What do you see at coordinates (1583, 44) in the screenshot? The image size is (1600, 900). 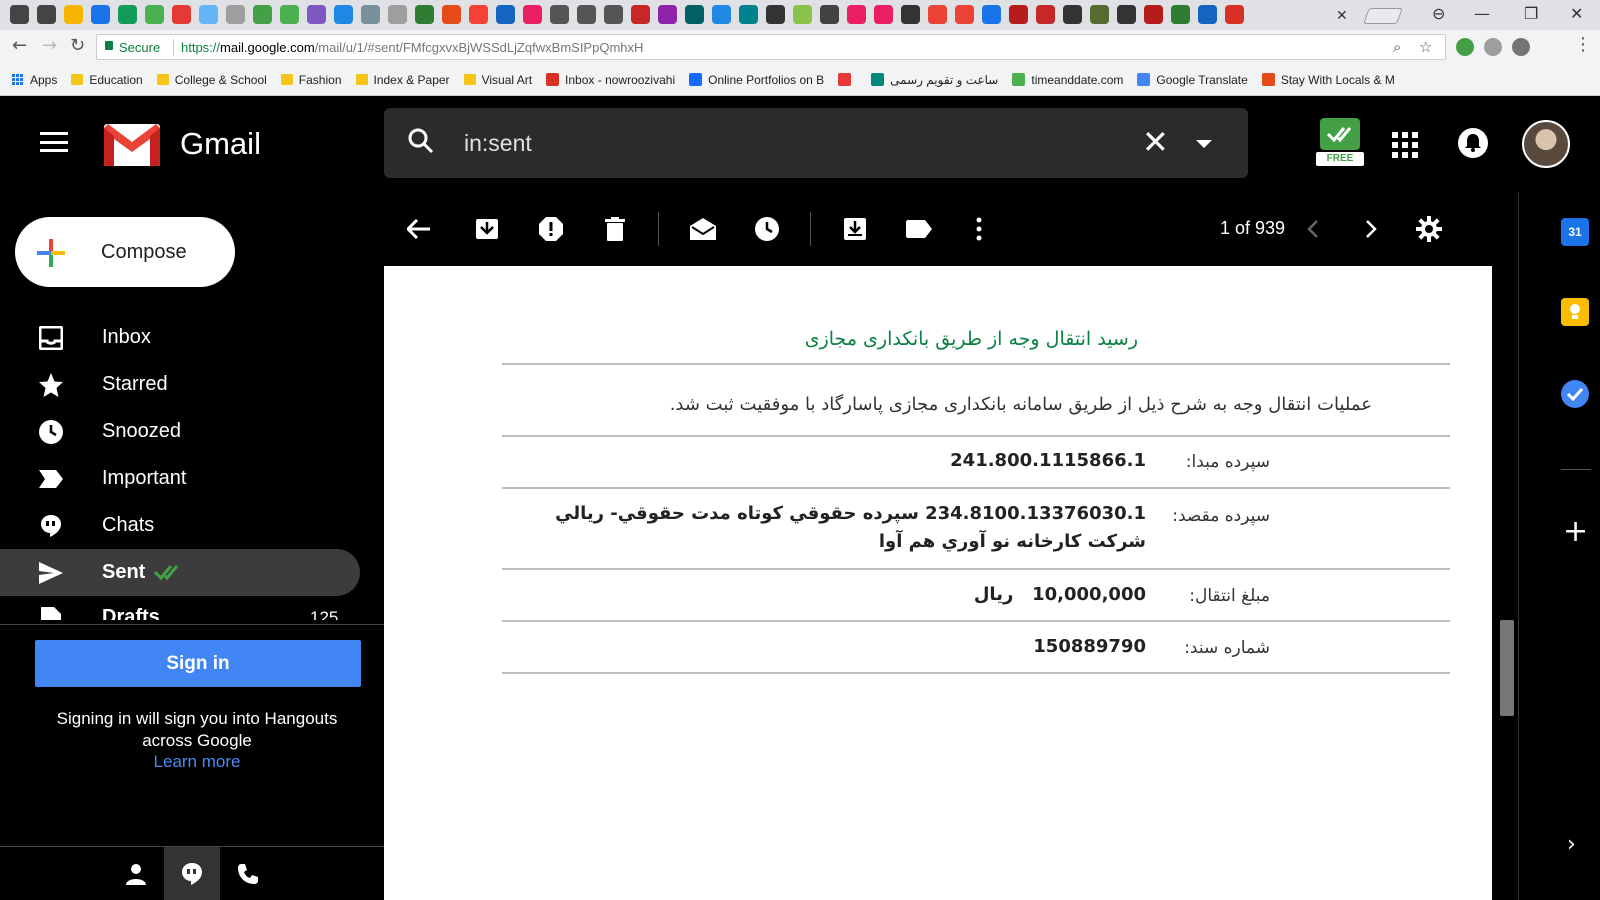 I see `browser-menu-icon: ⋮` at bounding box center [1583, 44].